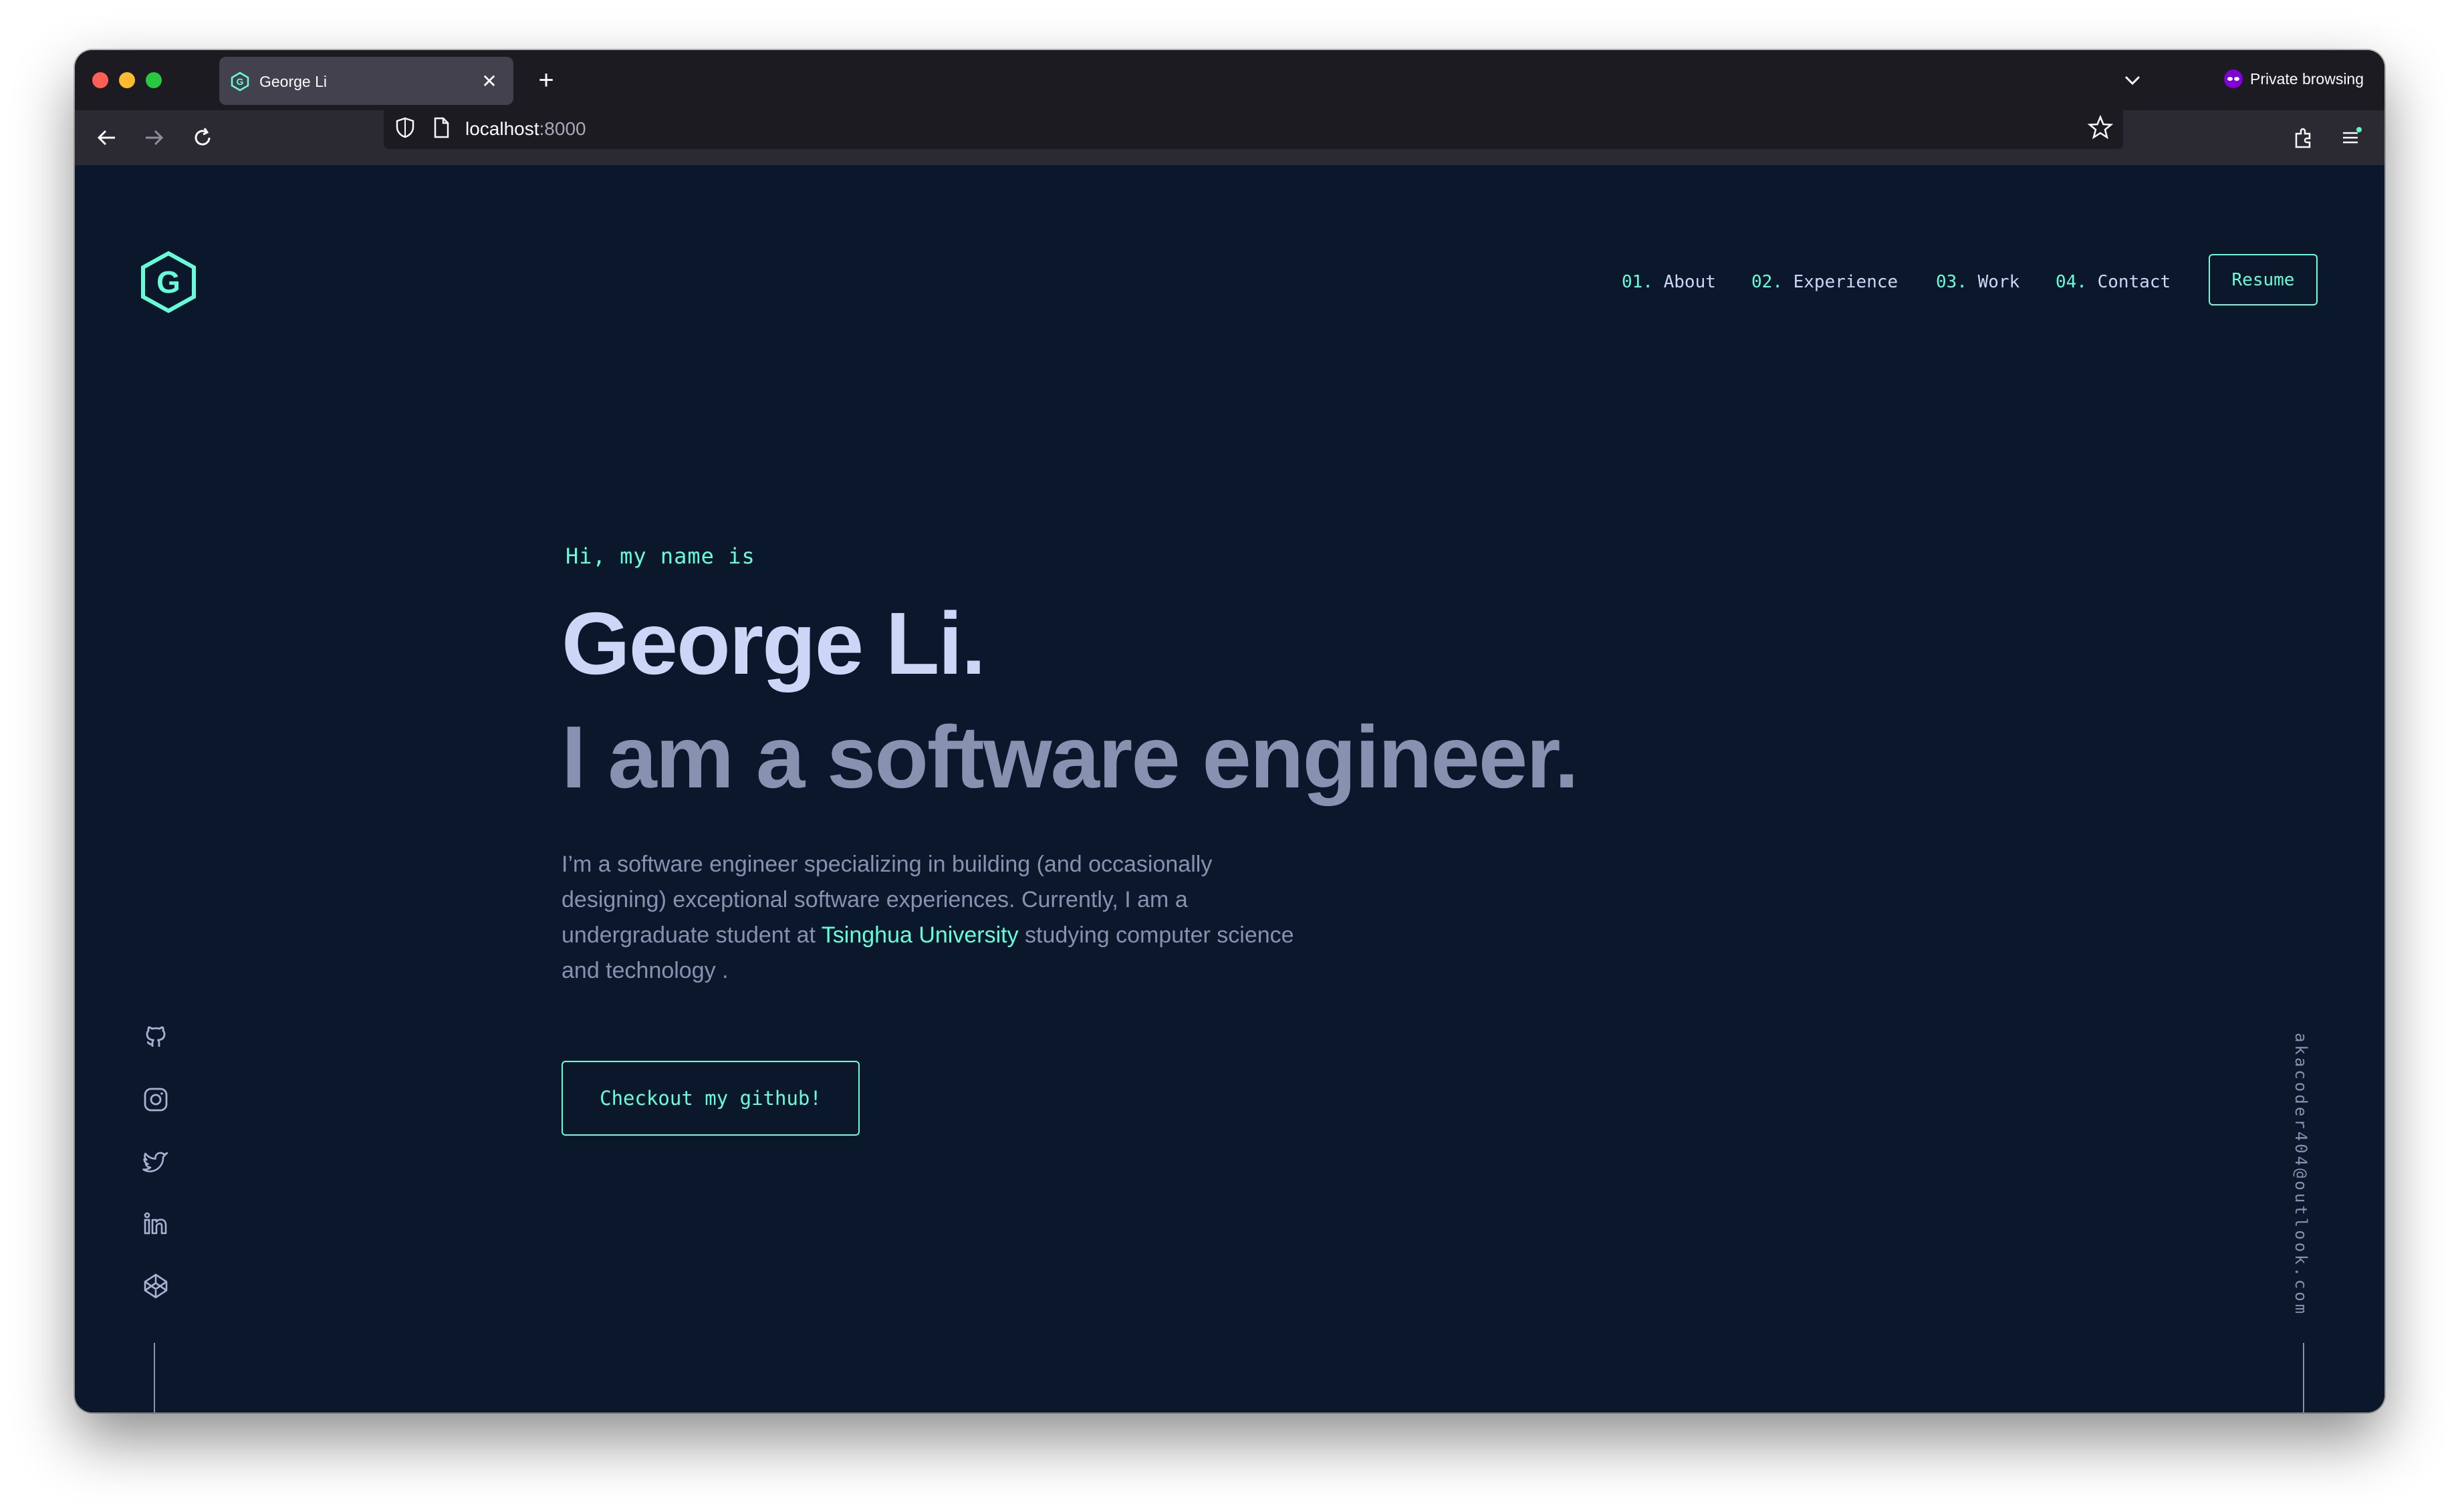 The image size is (2460, 1512). What do you see at coordinates (154, 80) in the screenshot?
I see `maximize-window-button` at bounding box center [154, 80].